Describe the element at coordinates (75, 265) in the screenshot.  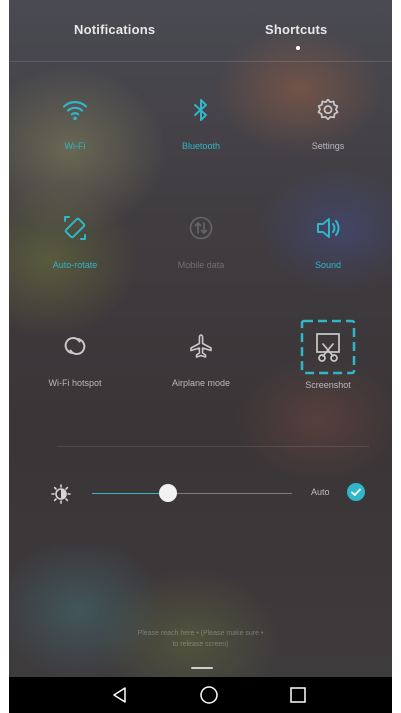
I see `shortcut-label: Auto-rotate` at that location.